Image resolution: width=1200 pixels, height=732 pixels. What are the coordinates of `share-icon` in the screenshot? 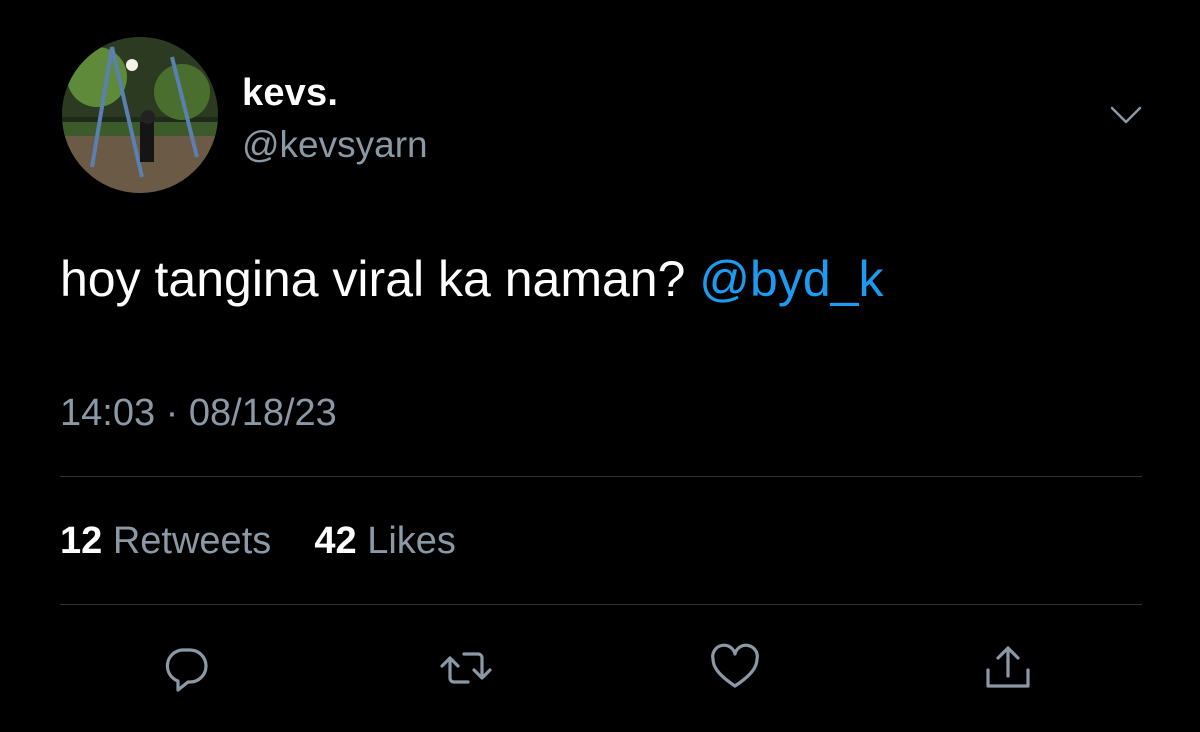 It's located at (1008, 667).